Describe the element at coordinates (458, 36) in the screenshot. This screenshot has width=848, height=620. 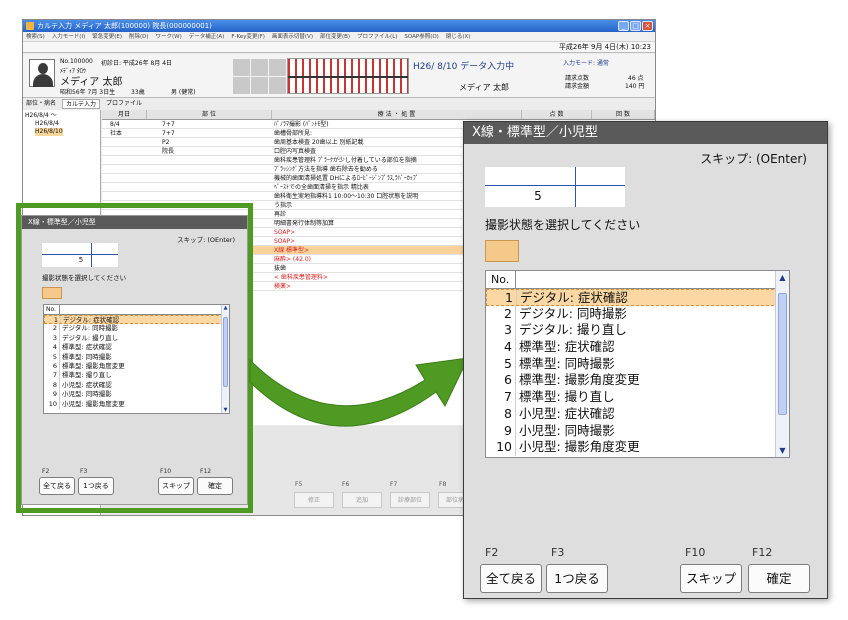
I see `menu-close: 閉じる(X)` at that location.